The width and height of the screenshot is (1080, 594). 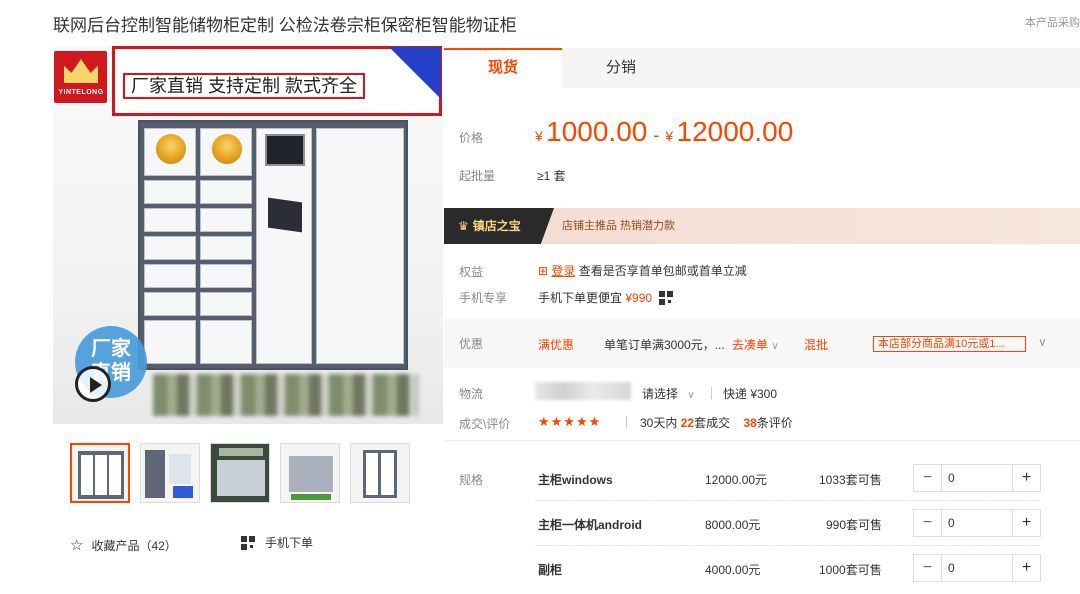 I want to click on crown-icon: ♛, so click(x=463, y=226).